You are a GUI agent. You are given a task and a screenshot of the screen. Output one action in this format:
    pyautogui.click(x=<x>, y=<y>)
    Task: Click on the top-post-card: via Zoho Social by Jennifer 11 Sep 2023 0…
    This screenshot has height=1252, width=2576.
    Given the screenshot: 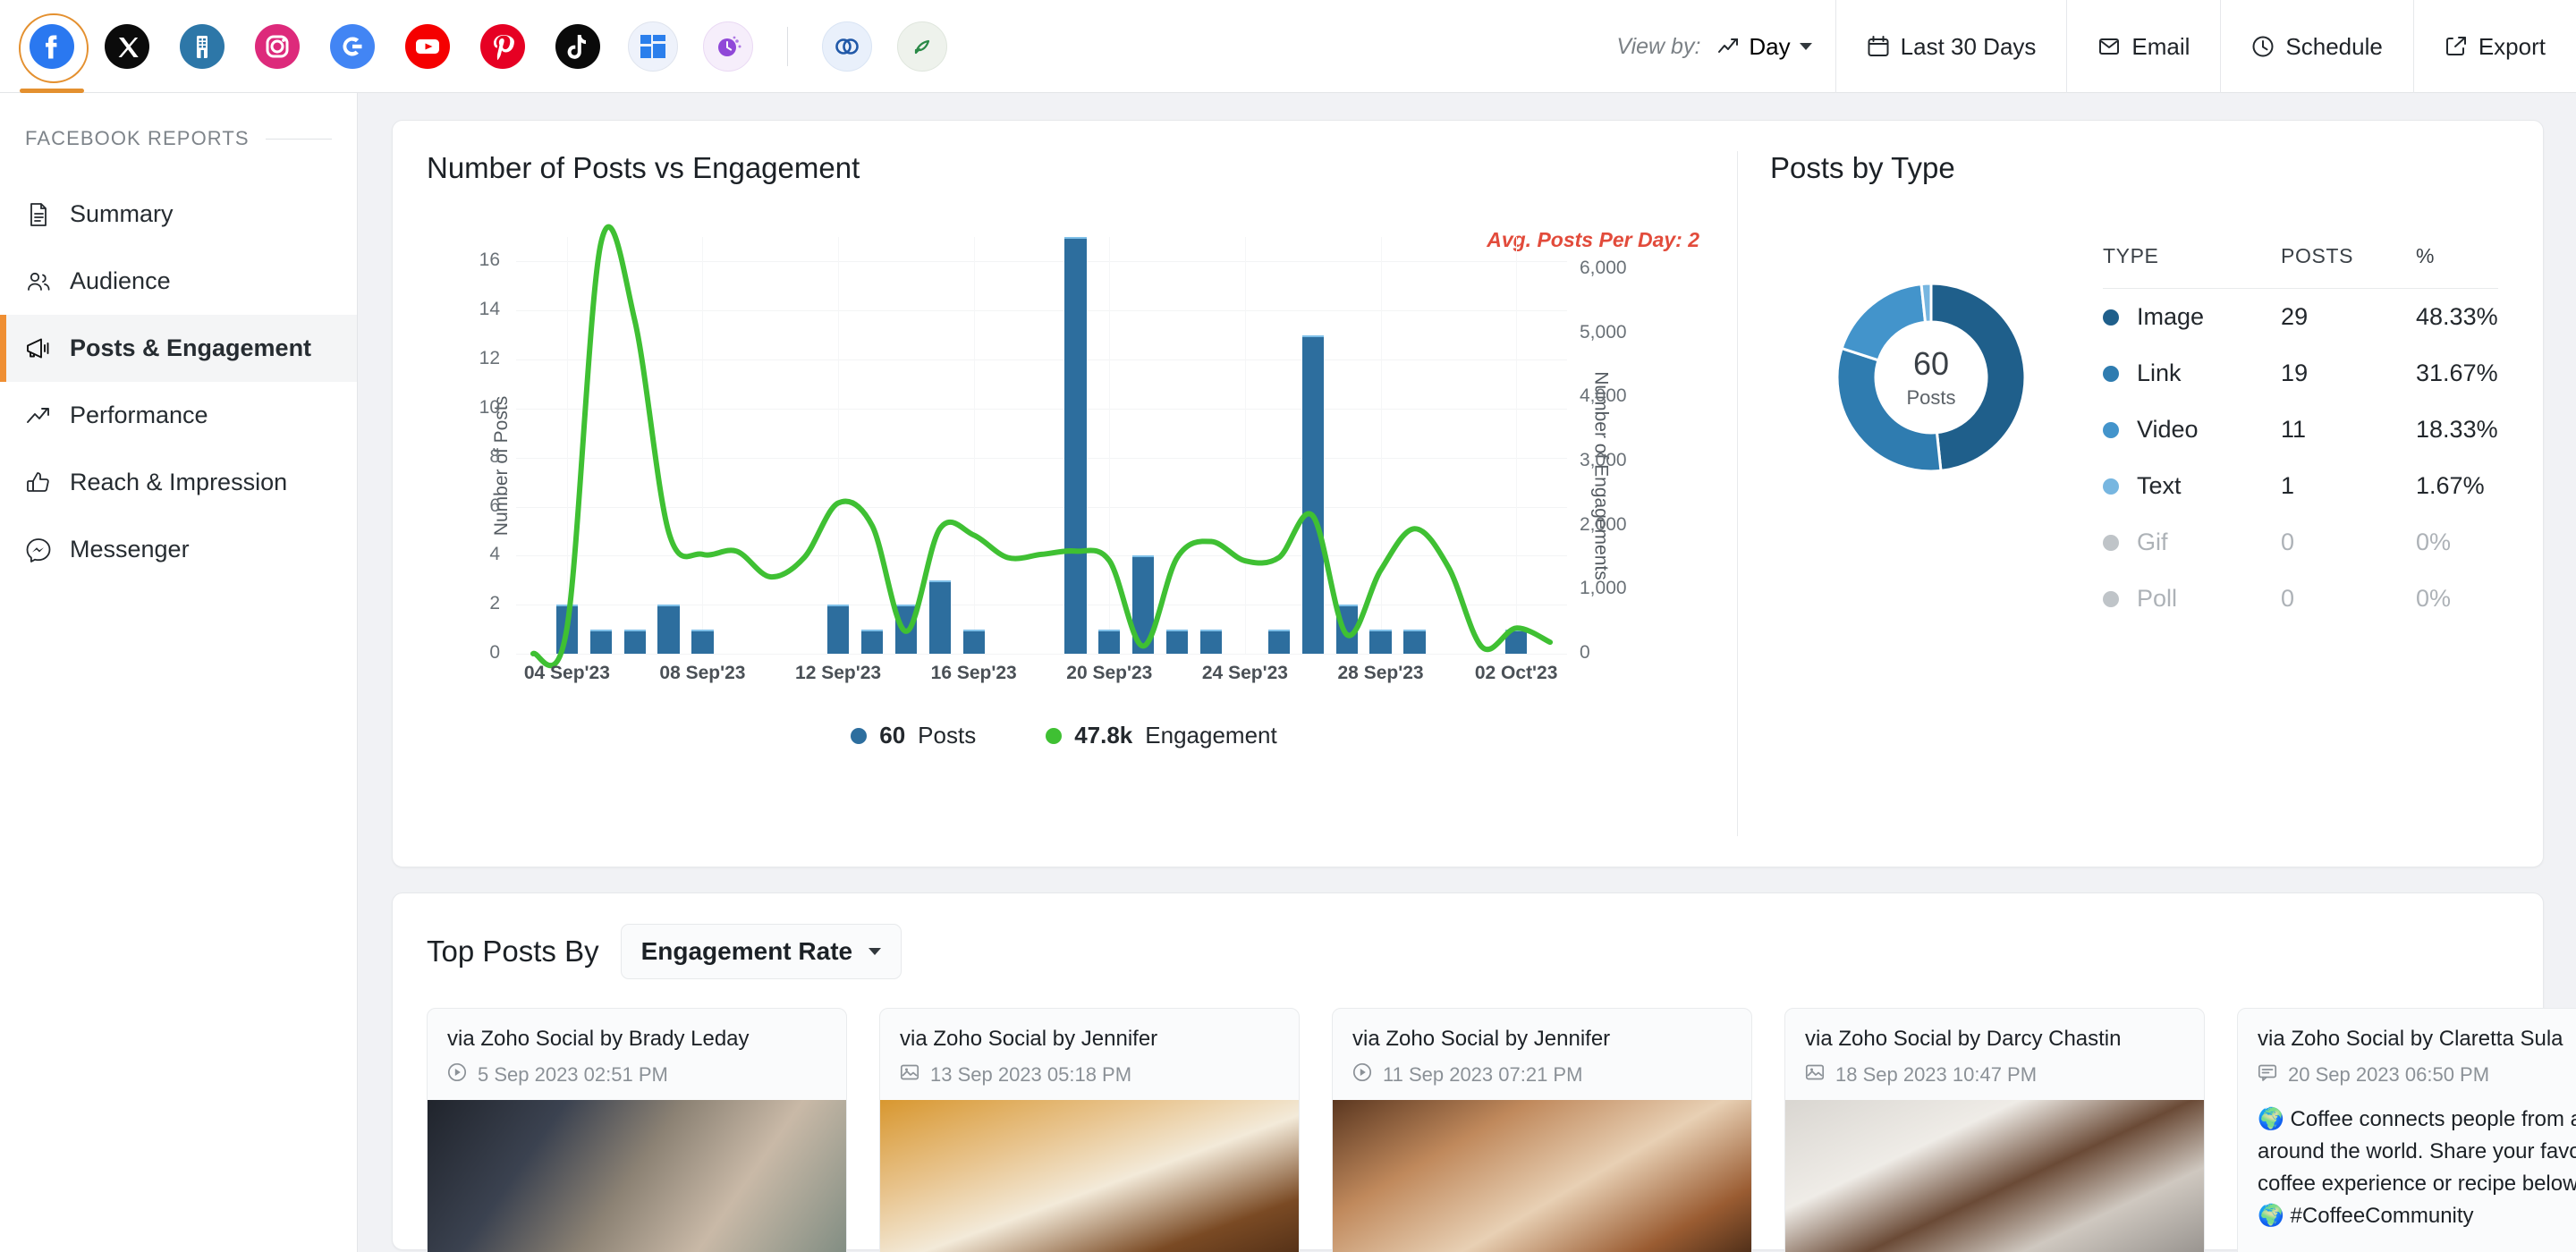 What is the action you would take?
    pyautogui.click(x=1542, y=1130)
    